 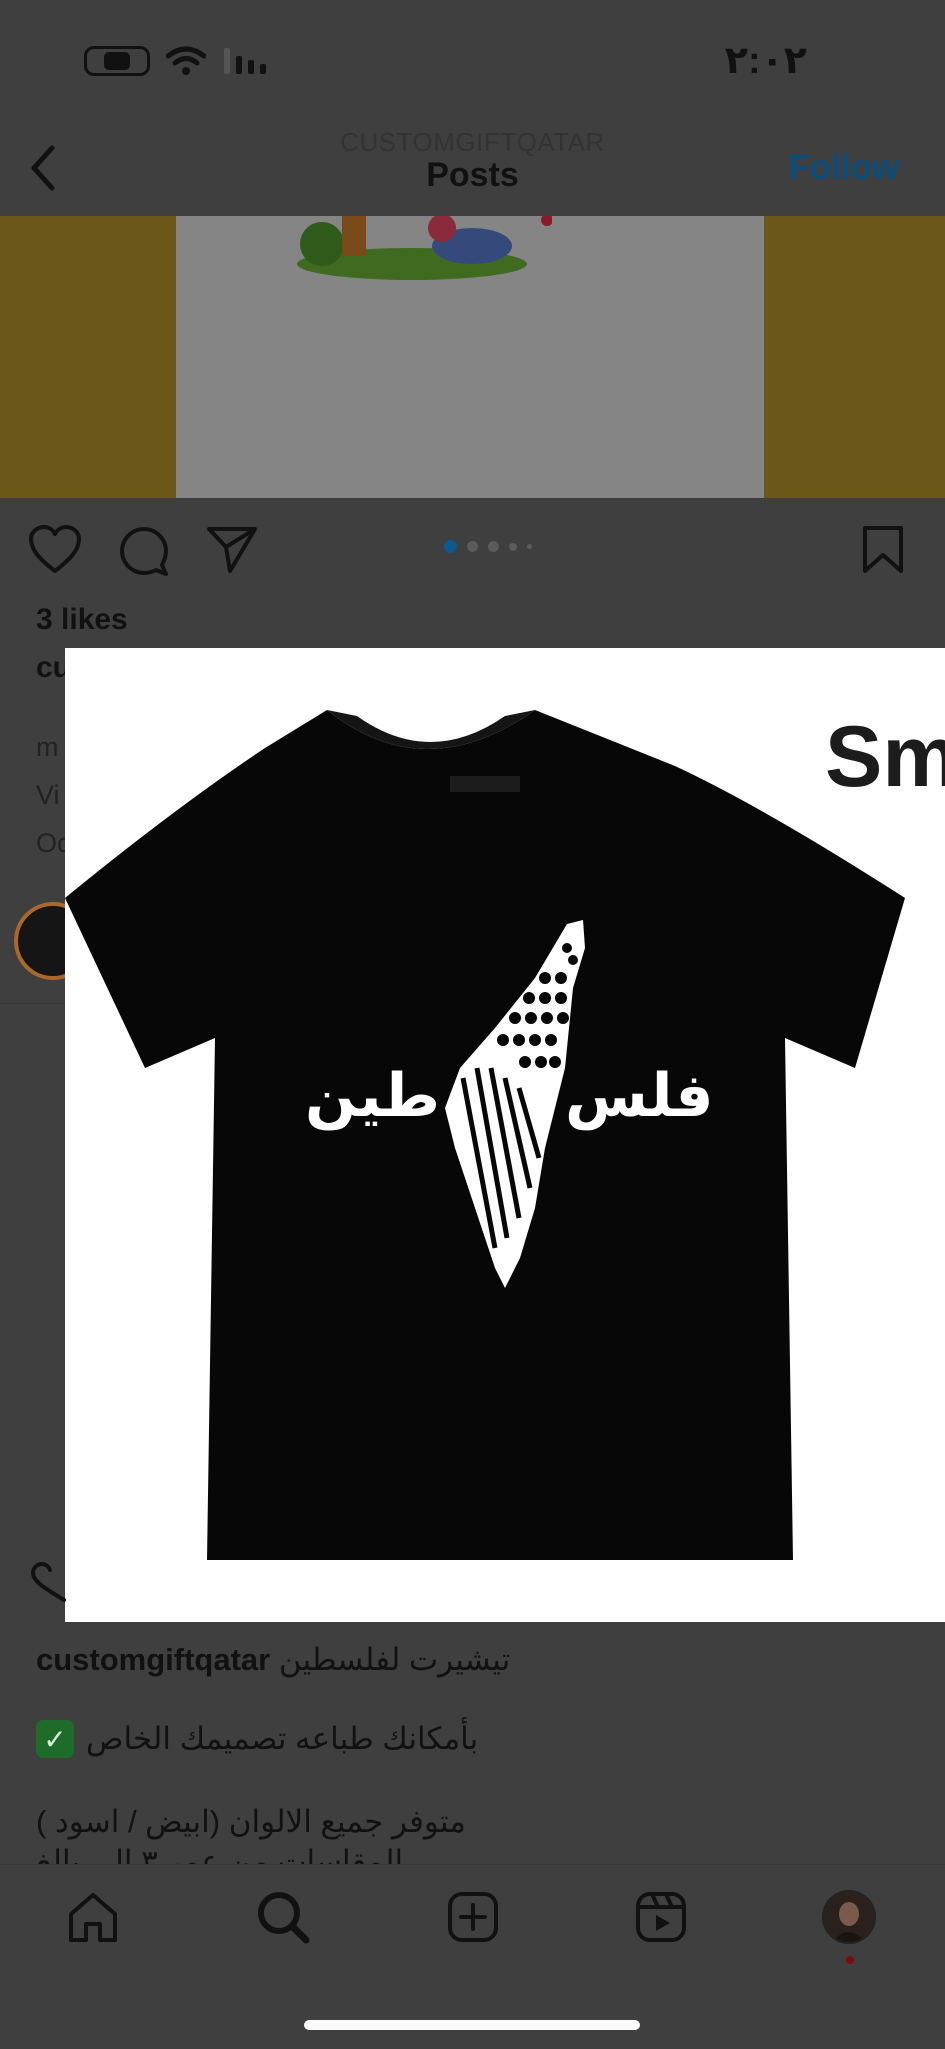 What do you see at coordinates (765, 61) in the screenshot?
I see `status-time: ٢:٠٢` at bounding box center [765, 61].